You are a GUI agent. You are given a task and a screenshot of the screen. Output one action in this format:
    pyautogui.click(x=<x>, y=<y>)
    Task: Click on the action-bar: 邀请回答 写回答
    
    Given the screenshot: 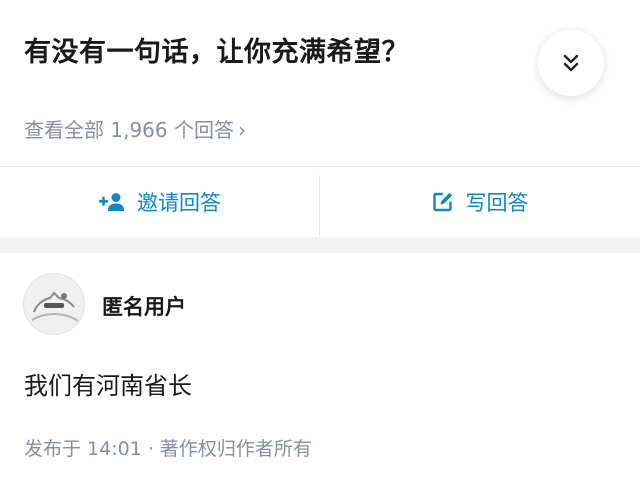 What is the action you would take?
    pyautogui.click(x=320, y=201)
    